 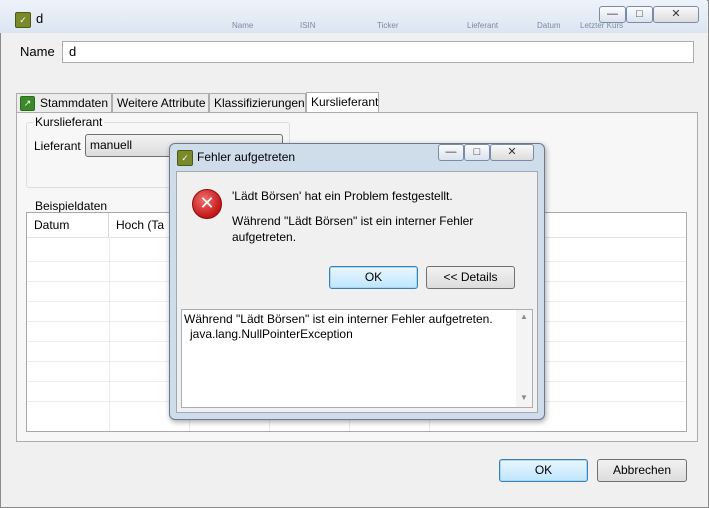 What do you see at coordinates (642, 470) in the screenshot?
I see `cancel-button: Abbrechen` at bounding box center [642, 470].